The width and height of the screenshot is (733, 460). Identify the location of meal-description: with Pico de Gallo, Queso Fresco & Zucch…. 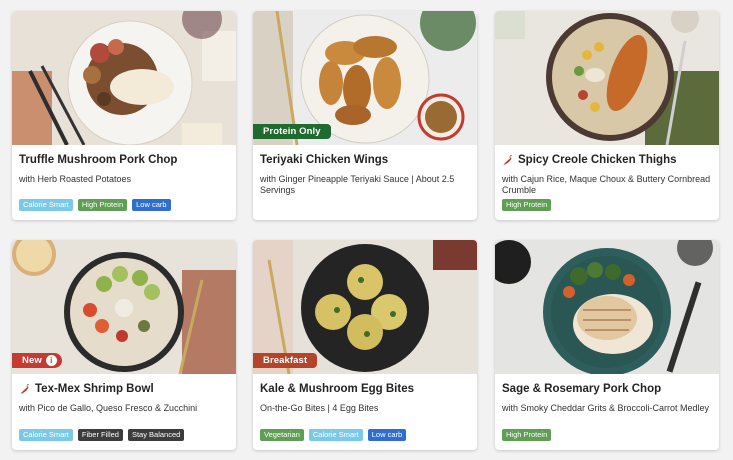
(108, 408).